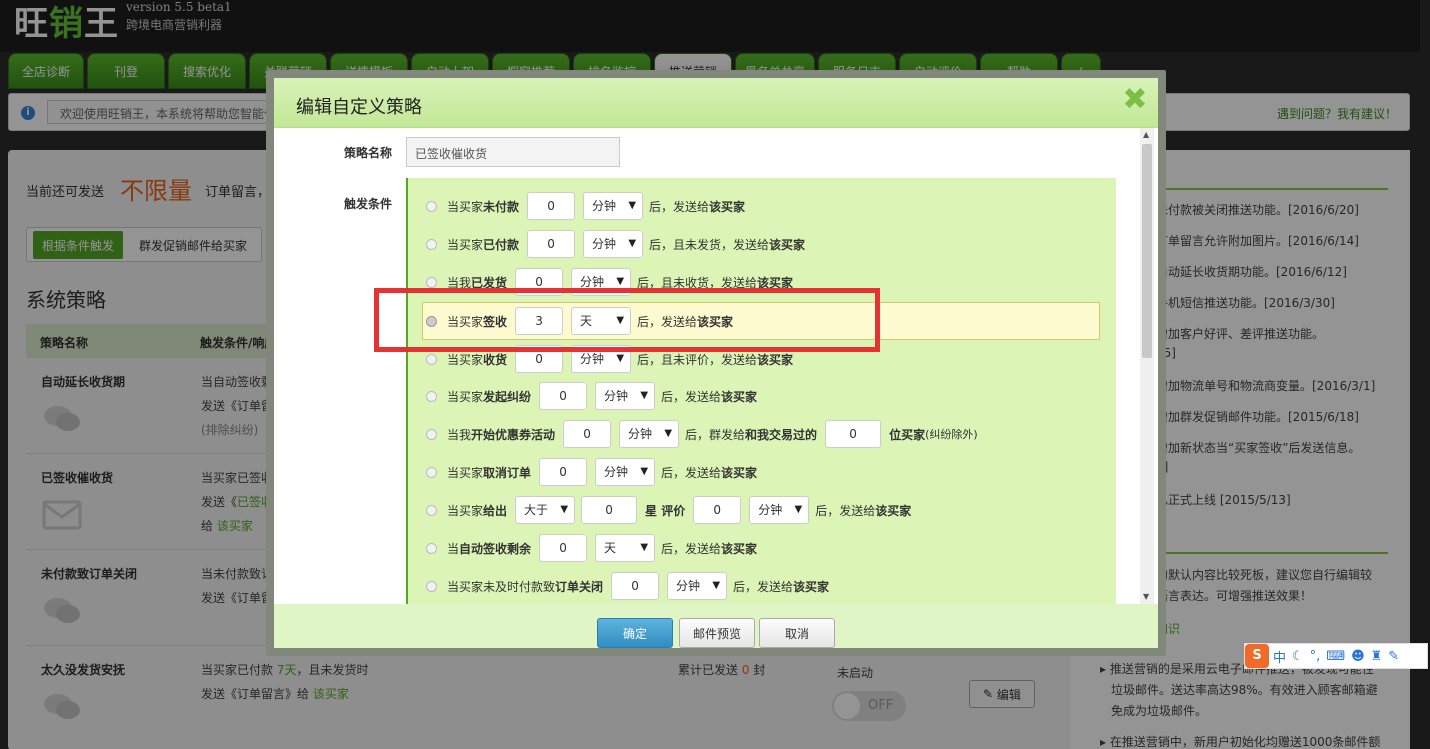 The width and height of the screenshot is (1430, 749). What do you see at coordinates (625, 548) in the screenshot?
I see `unit-select: 天 ▼` at bounding box center [625, 548].